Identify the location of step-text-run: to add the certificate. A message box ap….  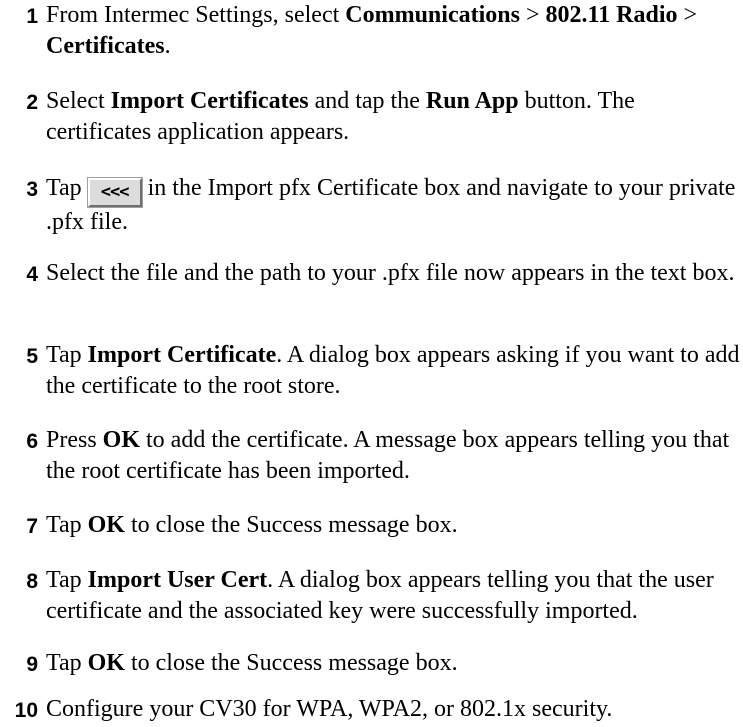
(388, 455).